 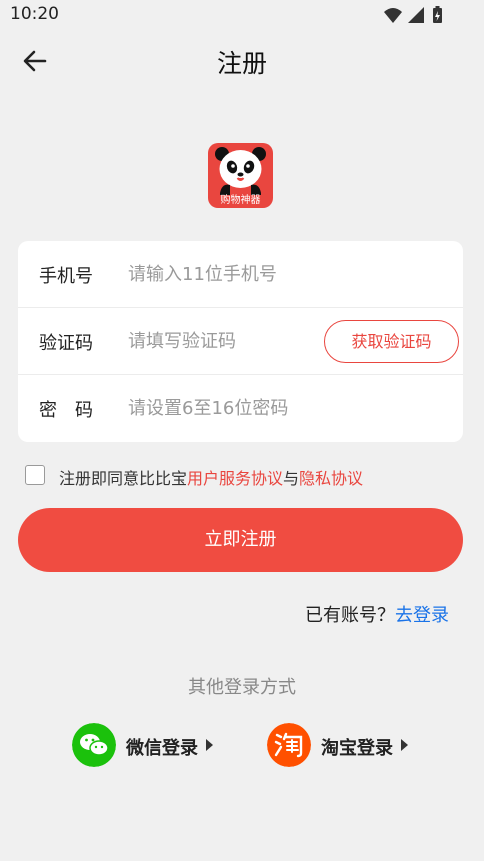 I want to click on agreement-text: 注册即同意比比宝用户服务协议与隐私协议, so click(x=211, y=477).